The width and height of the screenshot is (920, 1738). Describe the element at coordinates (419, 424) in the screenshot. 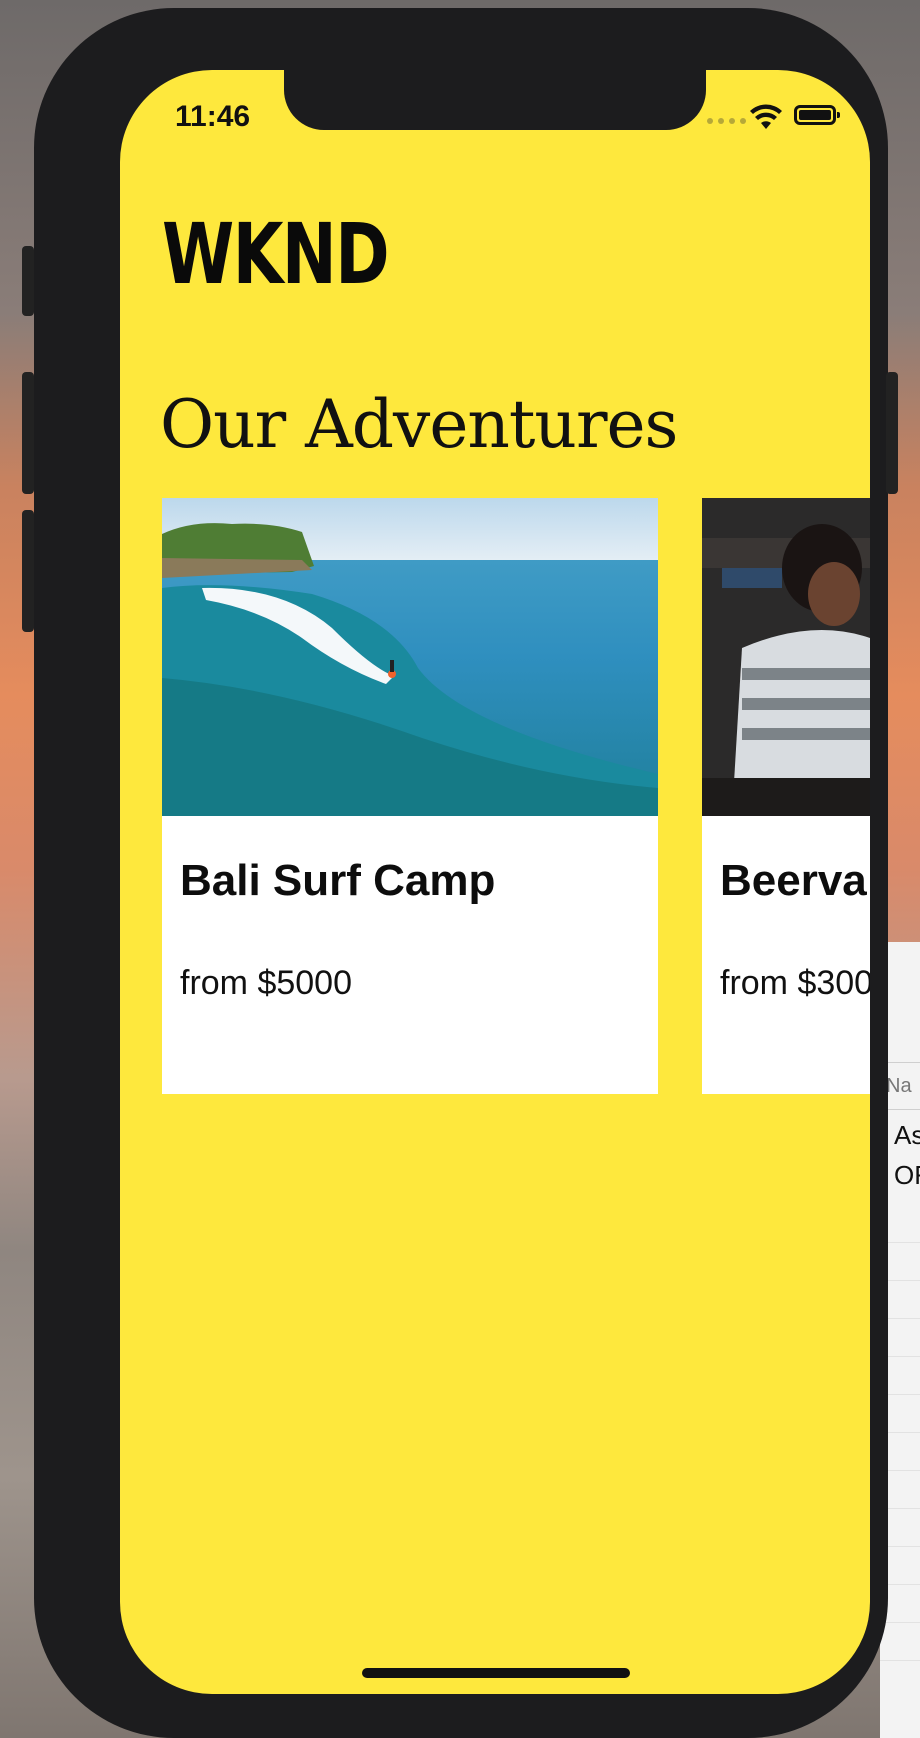

I see `page-title: Our Adventures` at that location.